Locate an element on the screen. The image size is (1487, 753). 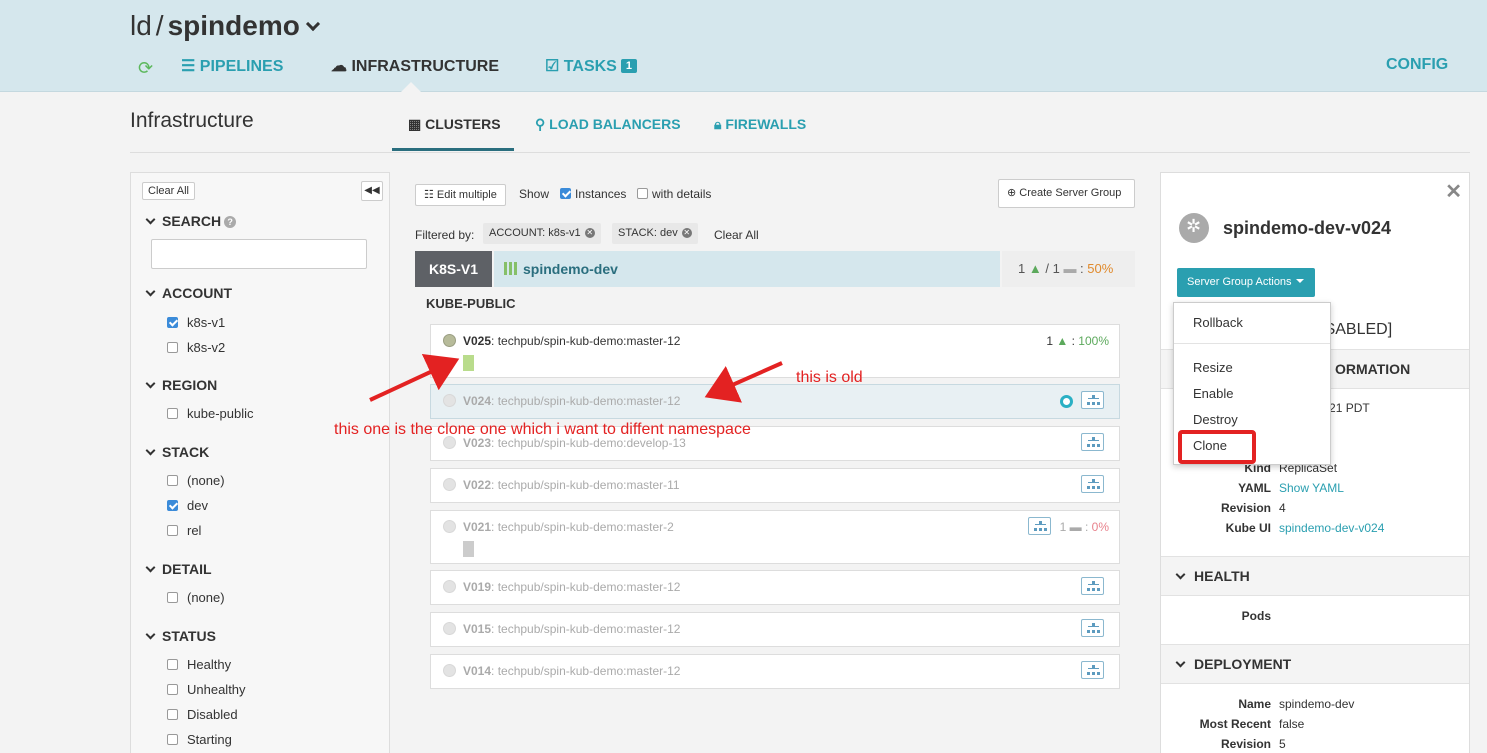
deployment-revision-value: 5 is located at coordinates (1282, 744).